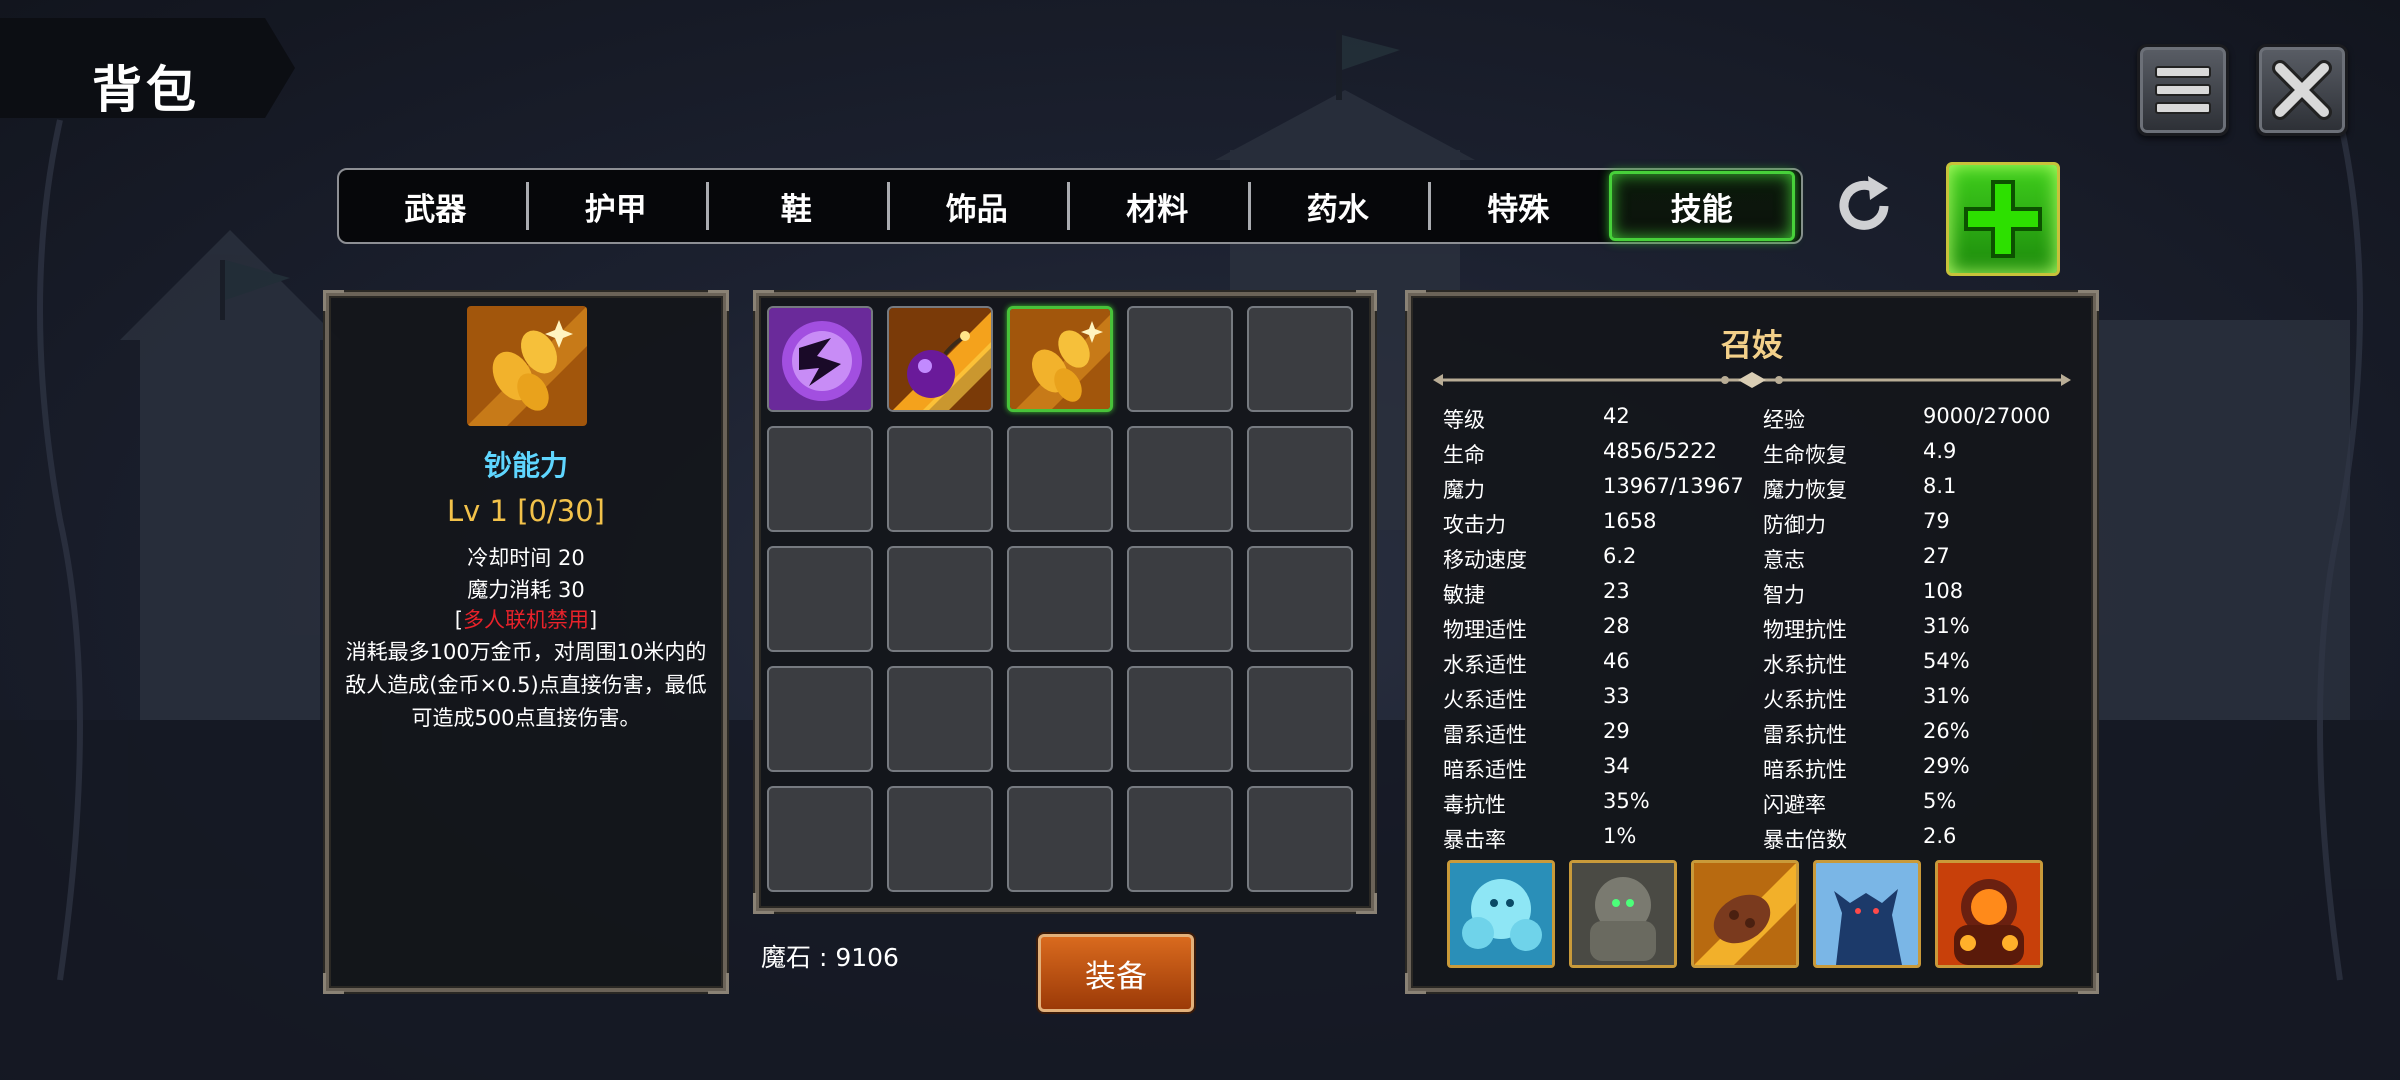 This screenshot has height=1080, width=2400. What do you see at coordinates (1784, 420) in the screenshot?
I see `stat-label: 经验` at bounding box center [1784, 420].